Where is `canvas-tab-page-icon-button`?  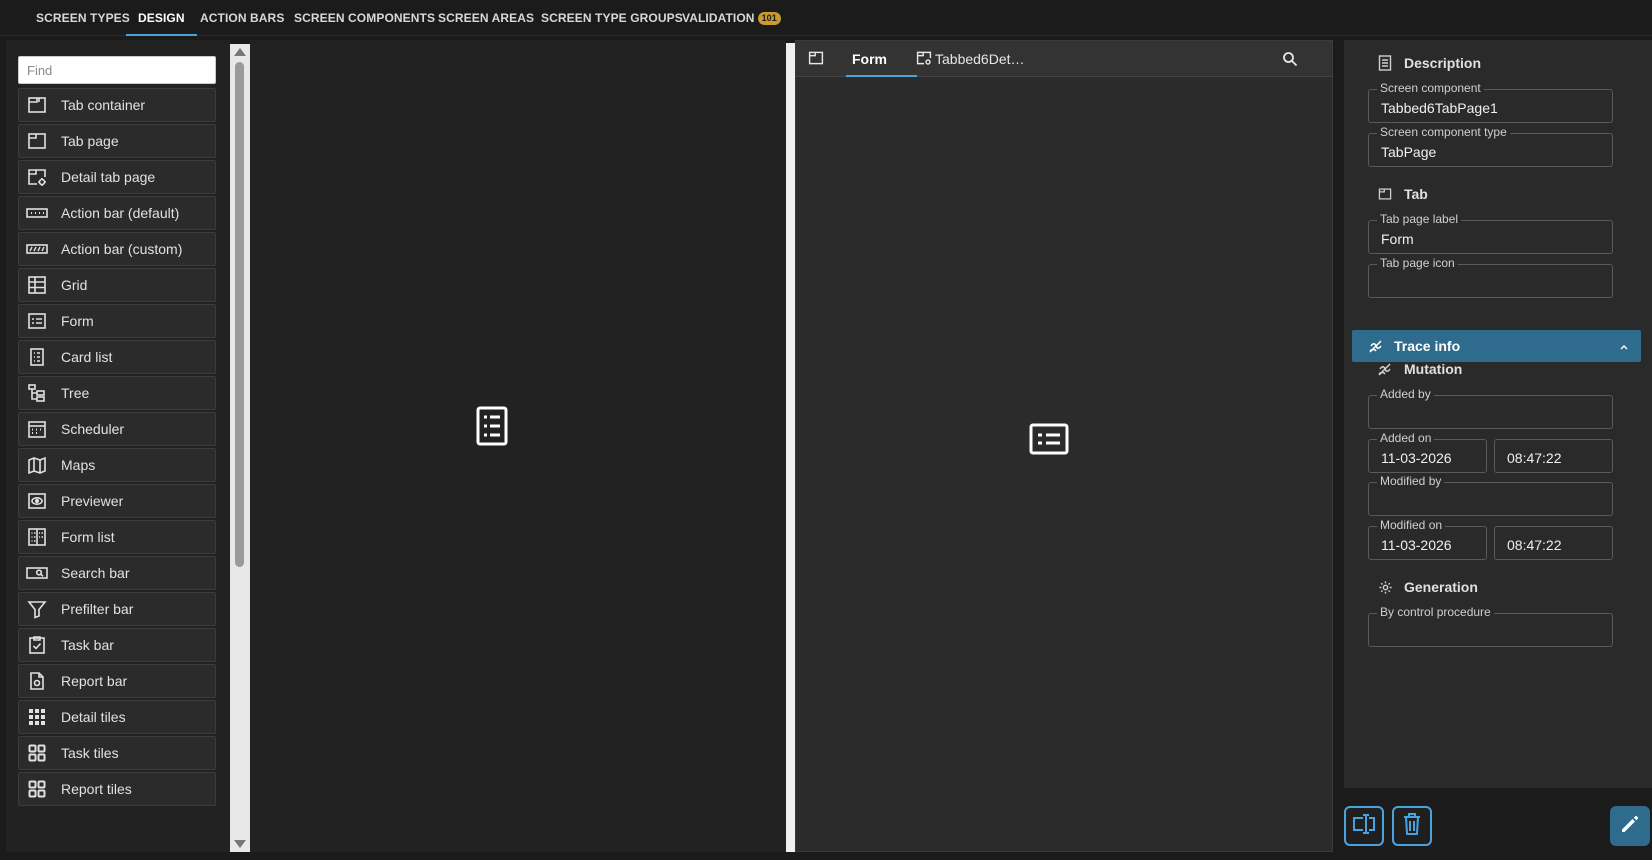
canvas-tab-page-icon-button is located at coordinates (816, 59).